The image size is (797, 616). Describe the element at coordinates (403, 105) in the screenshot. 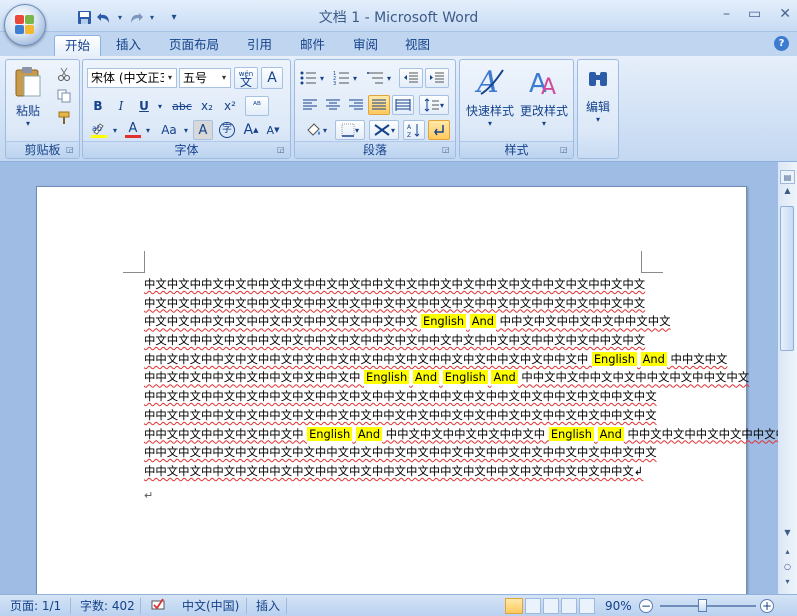

I see `distributed-icon` at that location.